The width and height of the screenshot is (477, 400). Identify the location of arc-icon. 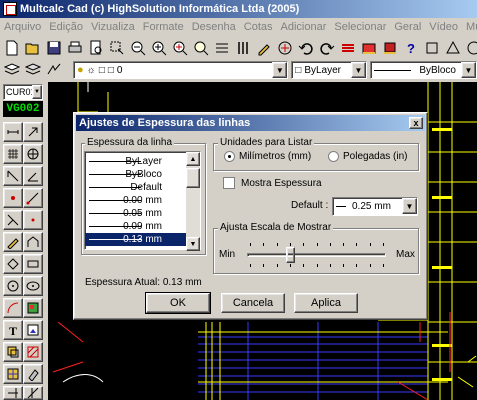
(13, 308).